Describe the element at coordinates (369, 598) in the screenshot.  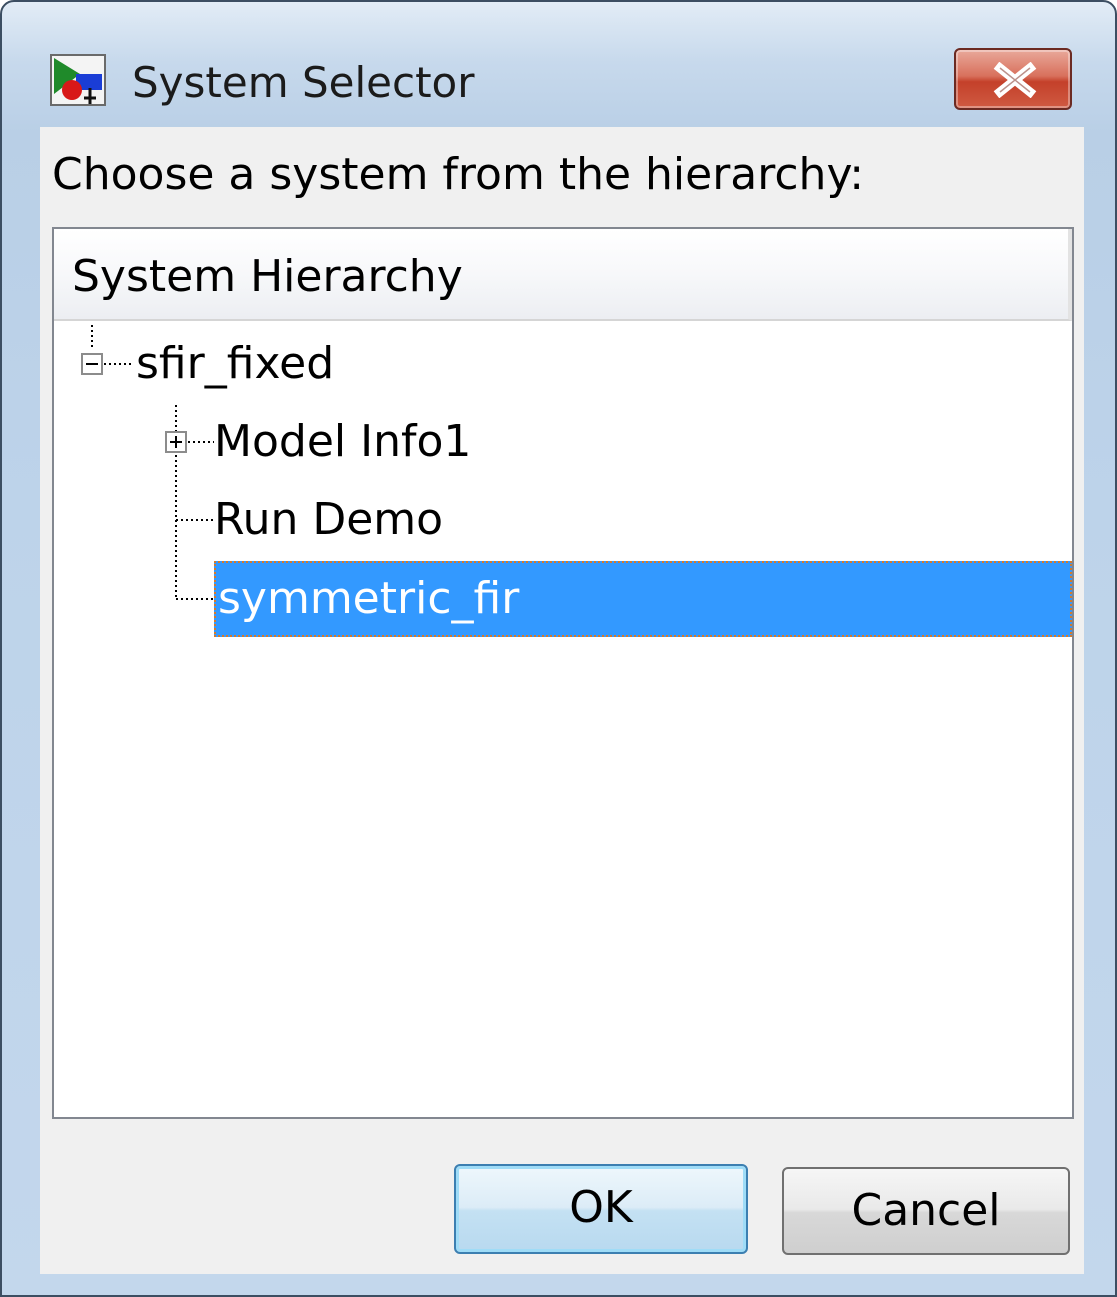
I see `tree-node-symmetric-fir-label: symmetric_fir` at that location.